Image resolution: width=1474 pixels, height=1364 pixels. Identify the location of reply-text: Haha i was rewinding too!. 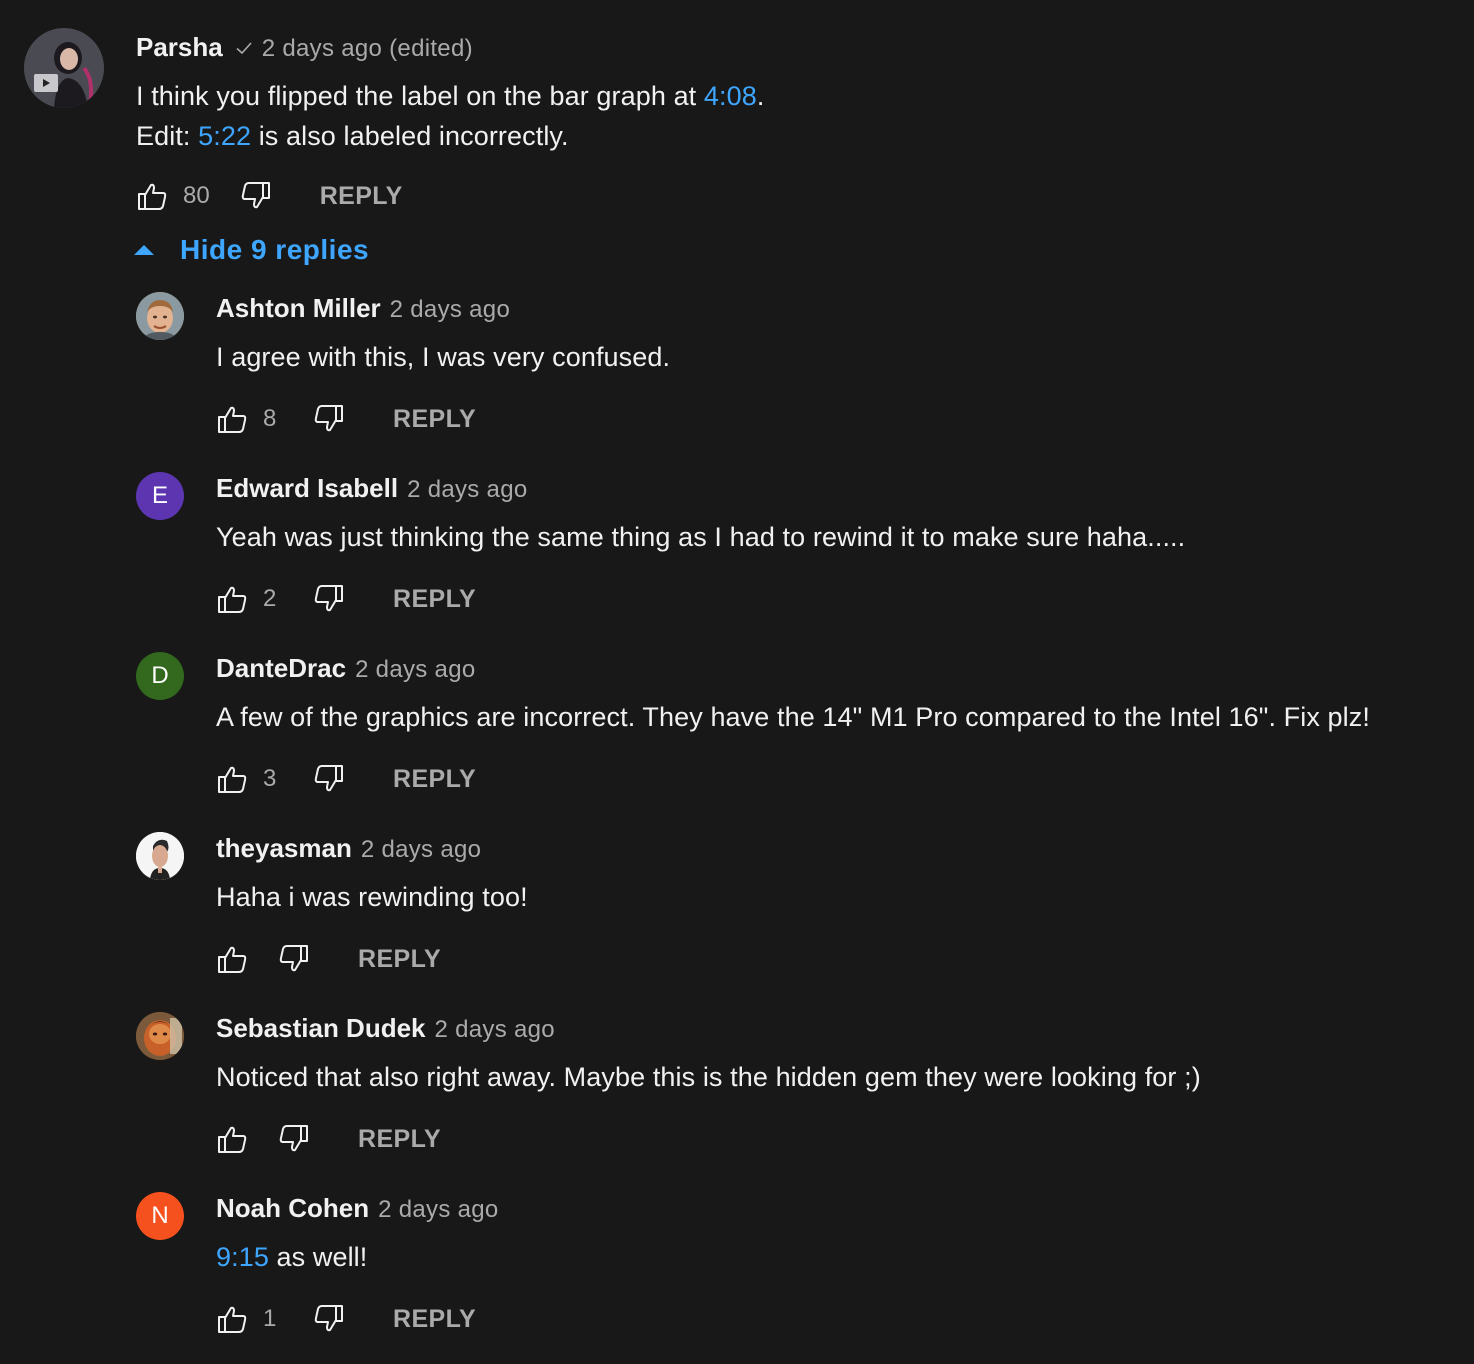
(372, 897).